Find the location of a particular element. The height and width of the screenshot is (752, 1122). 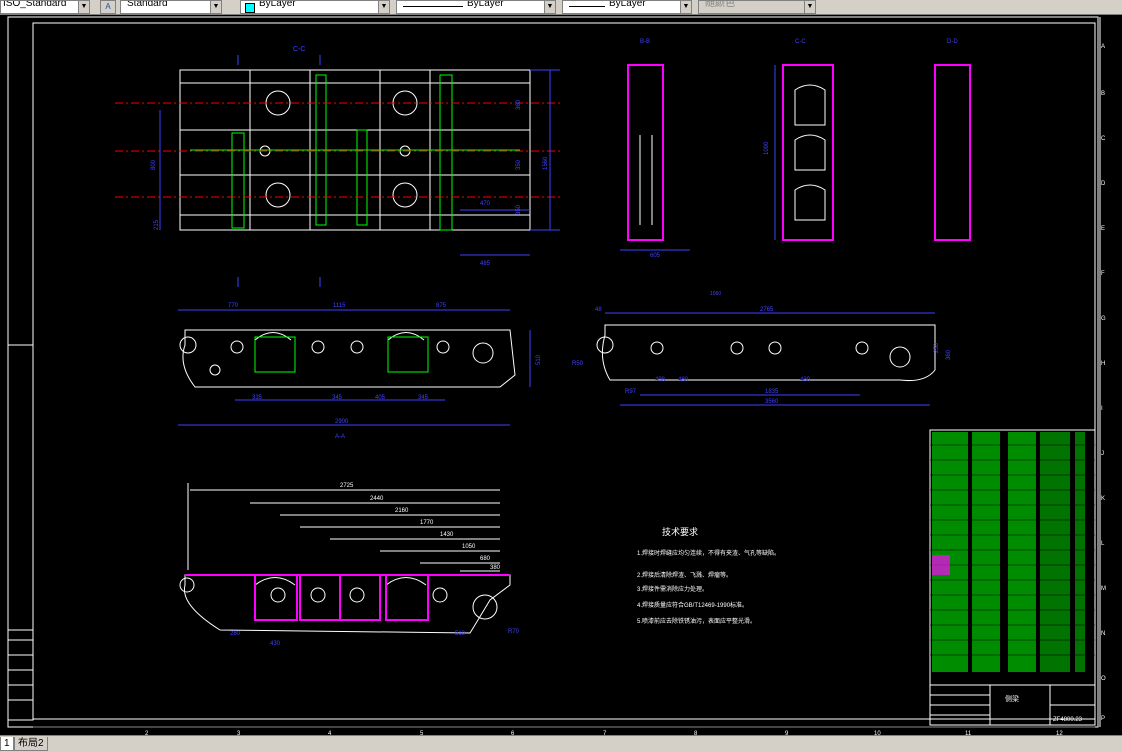

section-label: B-B is located at coordinates (645, 42).